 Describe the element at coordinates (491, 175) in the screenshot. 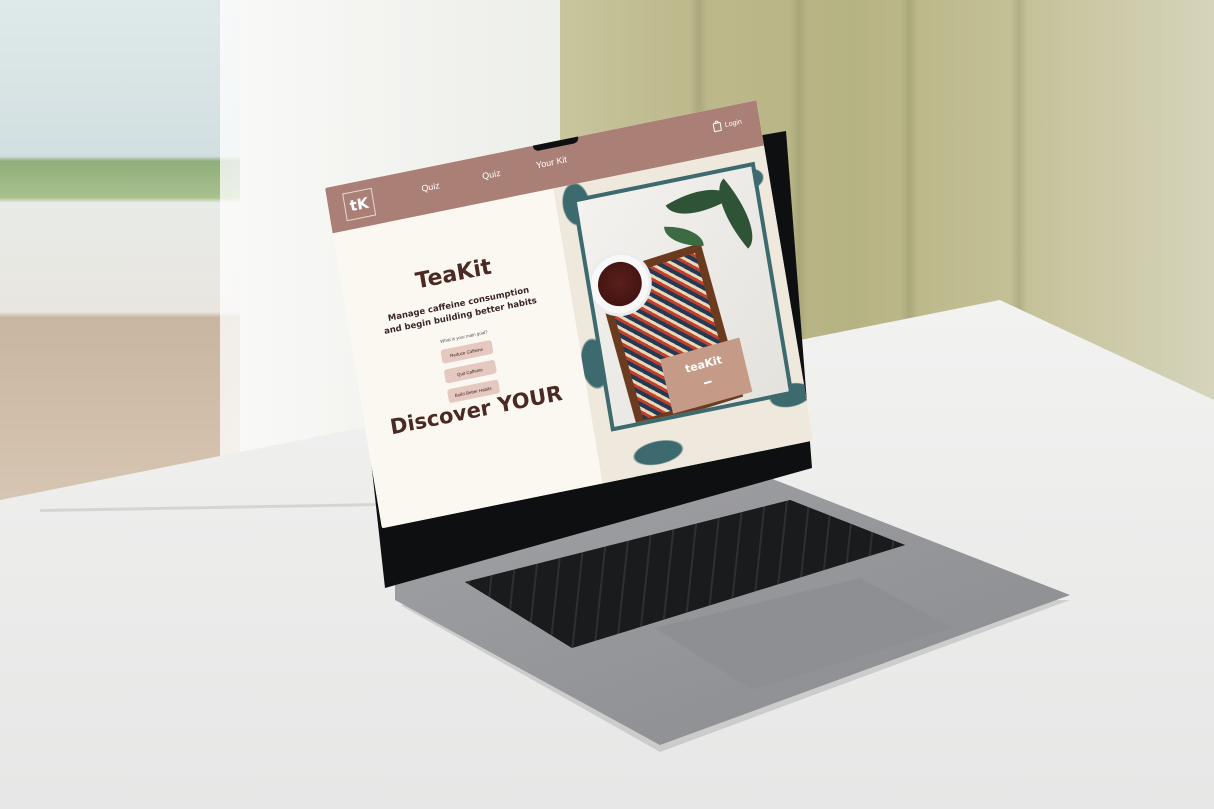

I see `nav-quiz-2: Quiz` at that location.